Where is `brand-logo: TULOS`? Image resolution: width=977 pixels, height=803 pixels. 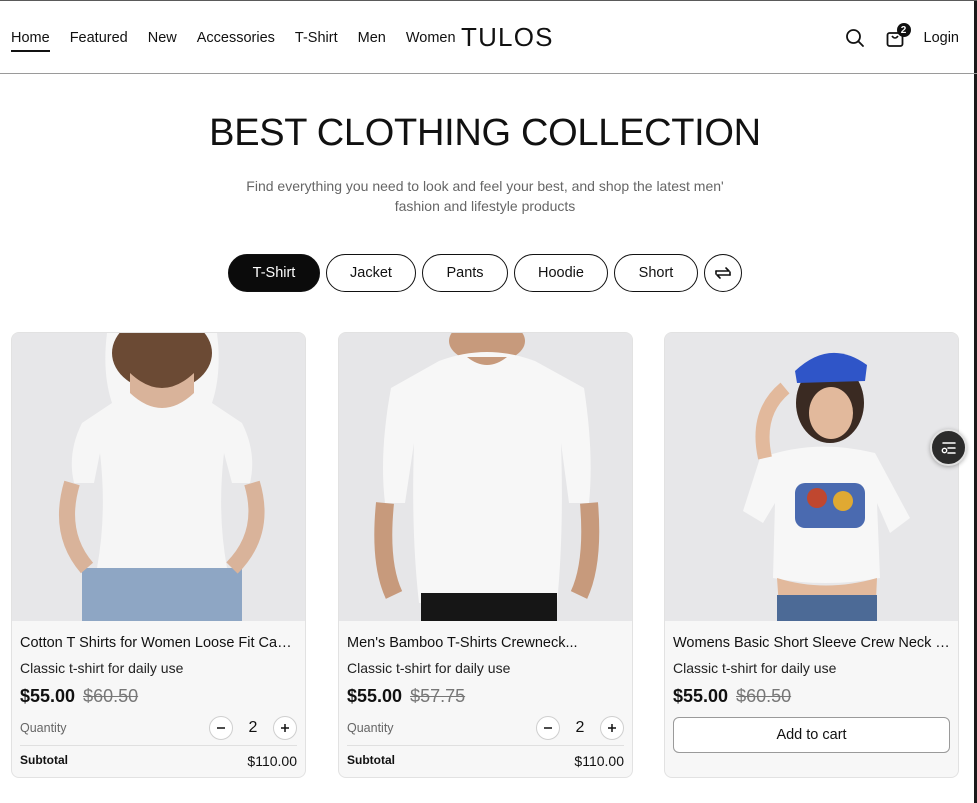 brand-logo: TULOS is located at coordinates (507, 37).